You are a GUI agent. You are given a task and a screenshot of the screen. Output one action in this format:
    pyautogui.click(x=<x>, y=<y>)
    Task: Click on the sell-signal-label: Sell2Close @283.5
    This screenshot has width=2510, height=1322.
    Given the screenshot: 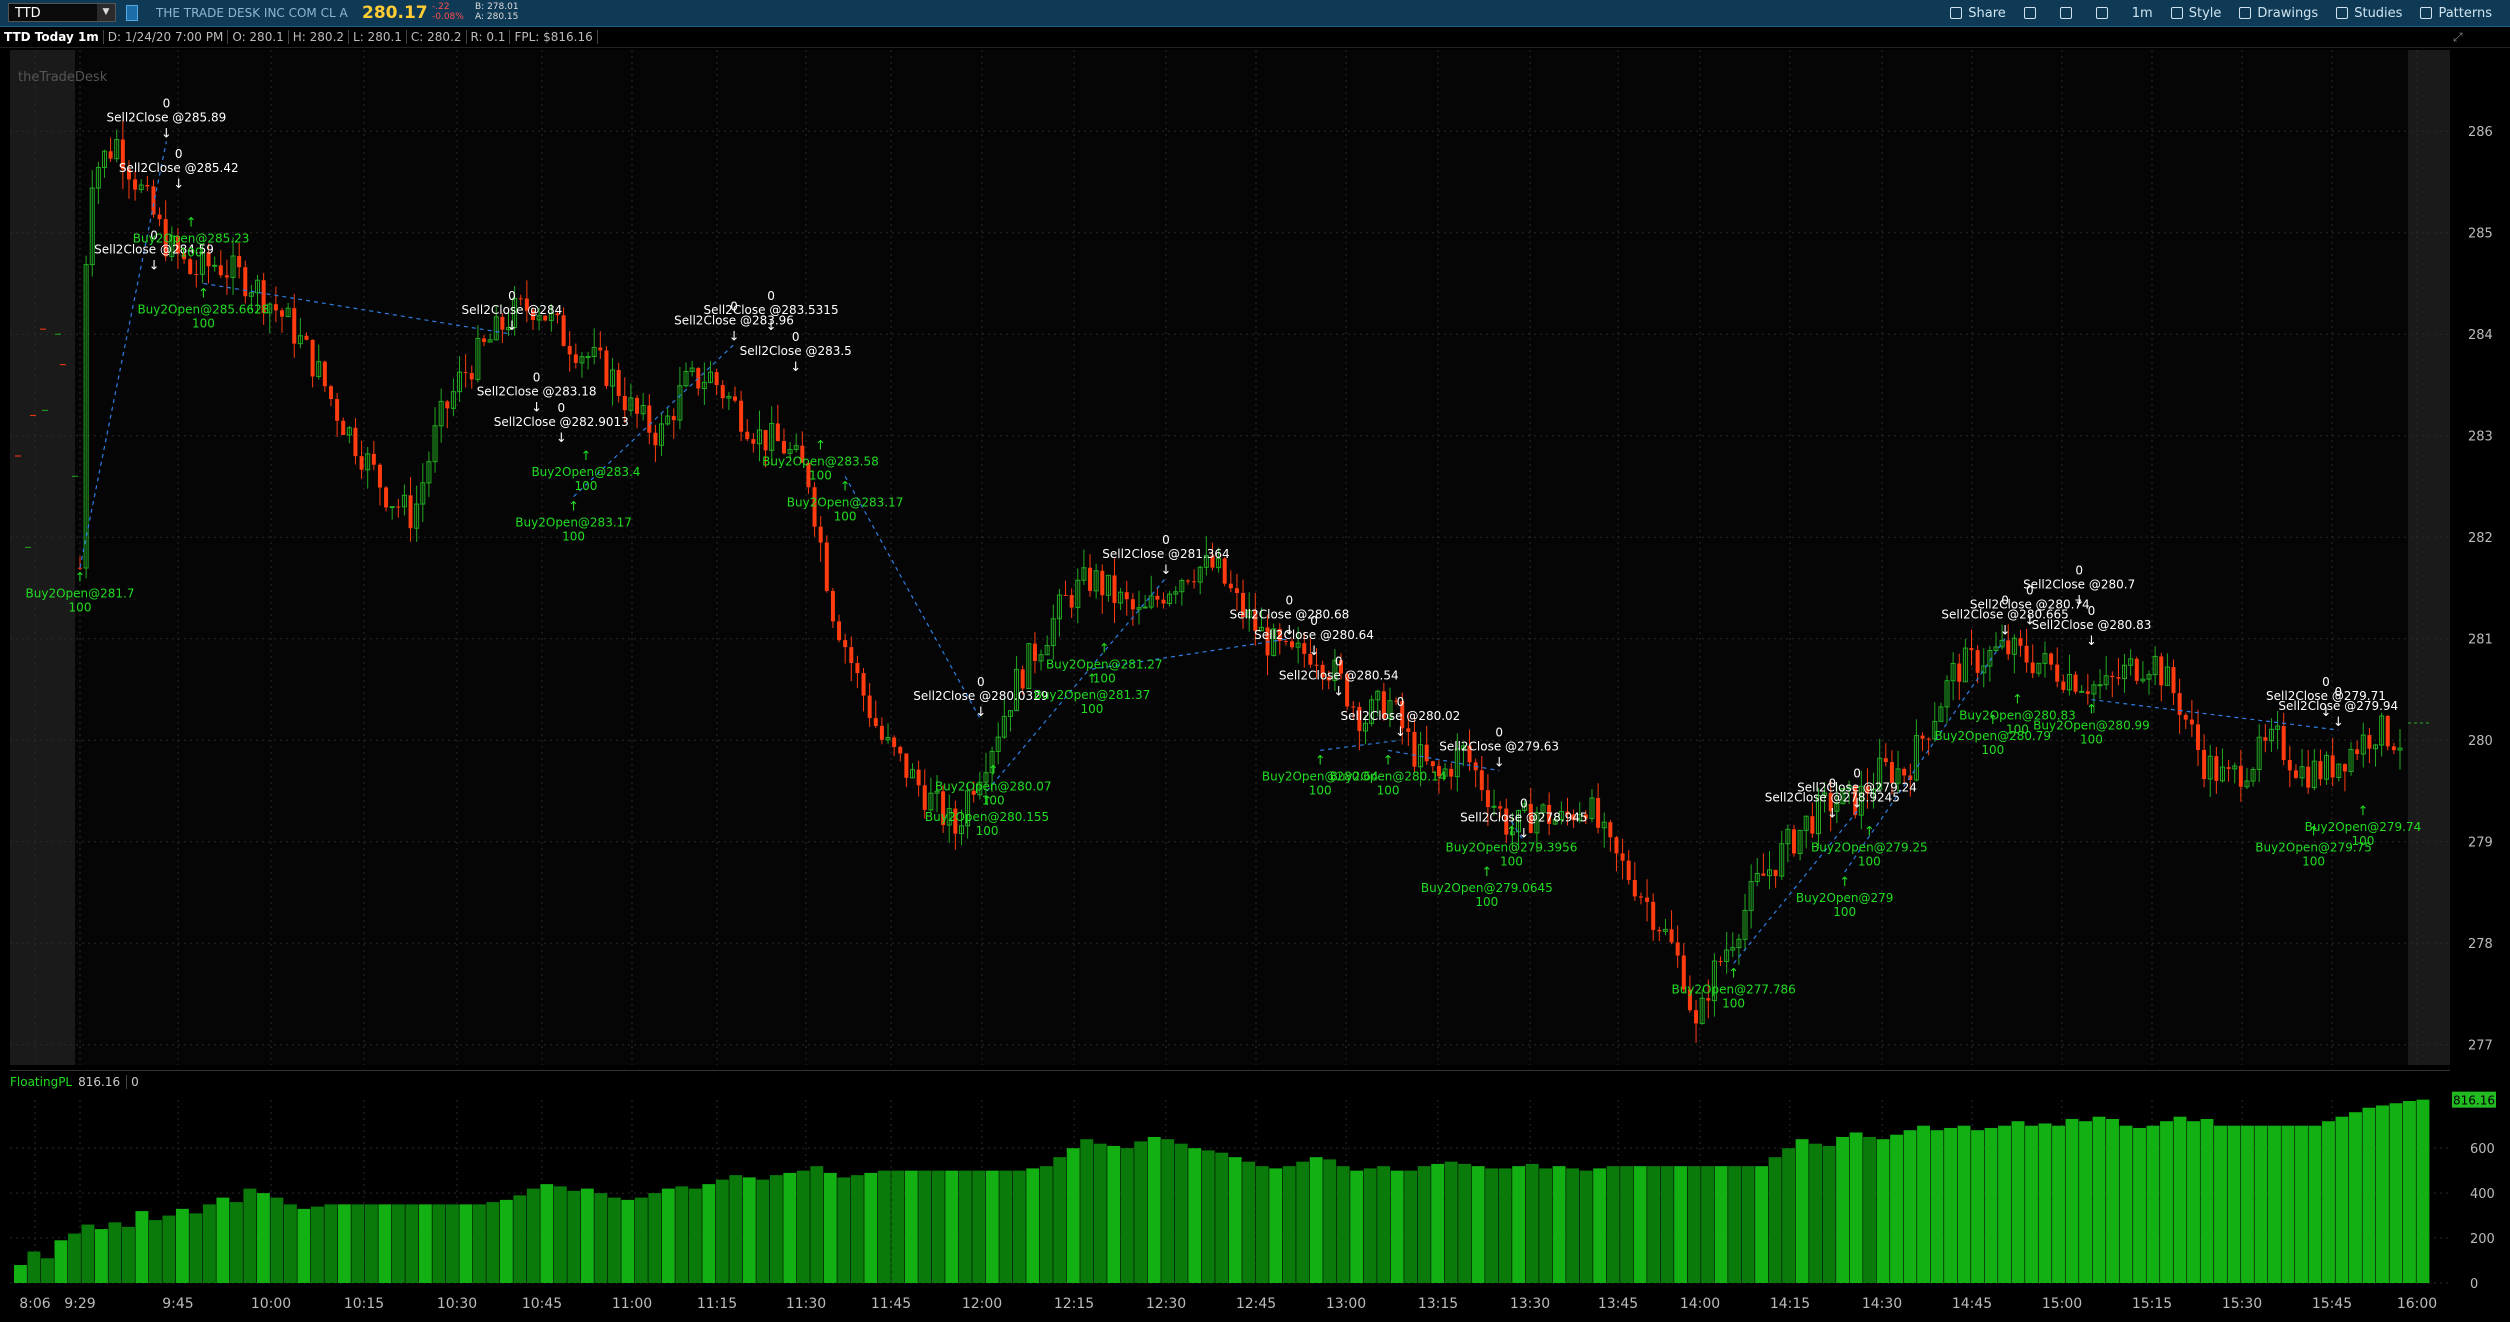 What is the action you would take?
    pyautogui.click(x=796, y=351)
    